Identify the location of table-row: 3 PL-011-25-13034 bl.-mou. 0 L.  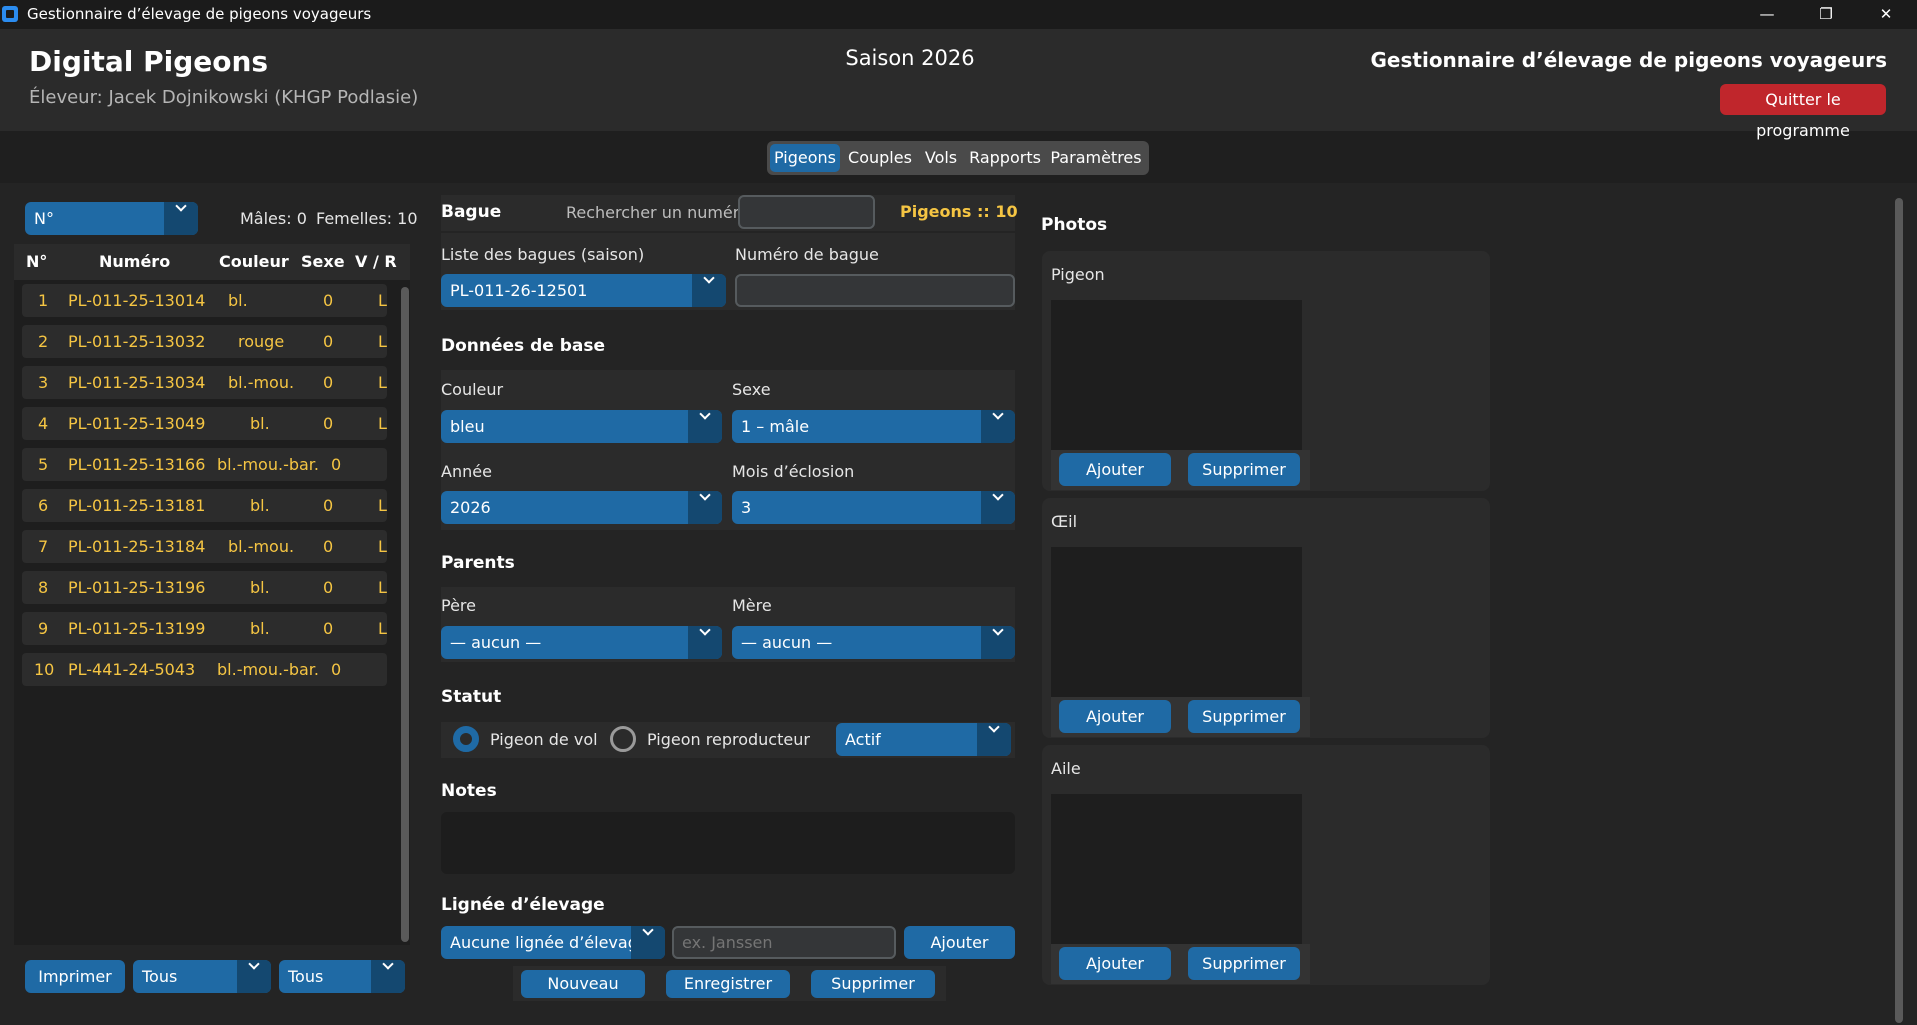
(204, 382).